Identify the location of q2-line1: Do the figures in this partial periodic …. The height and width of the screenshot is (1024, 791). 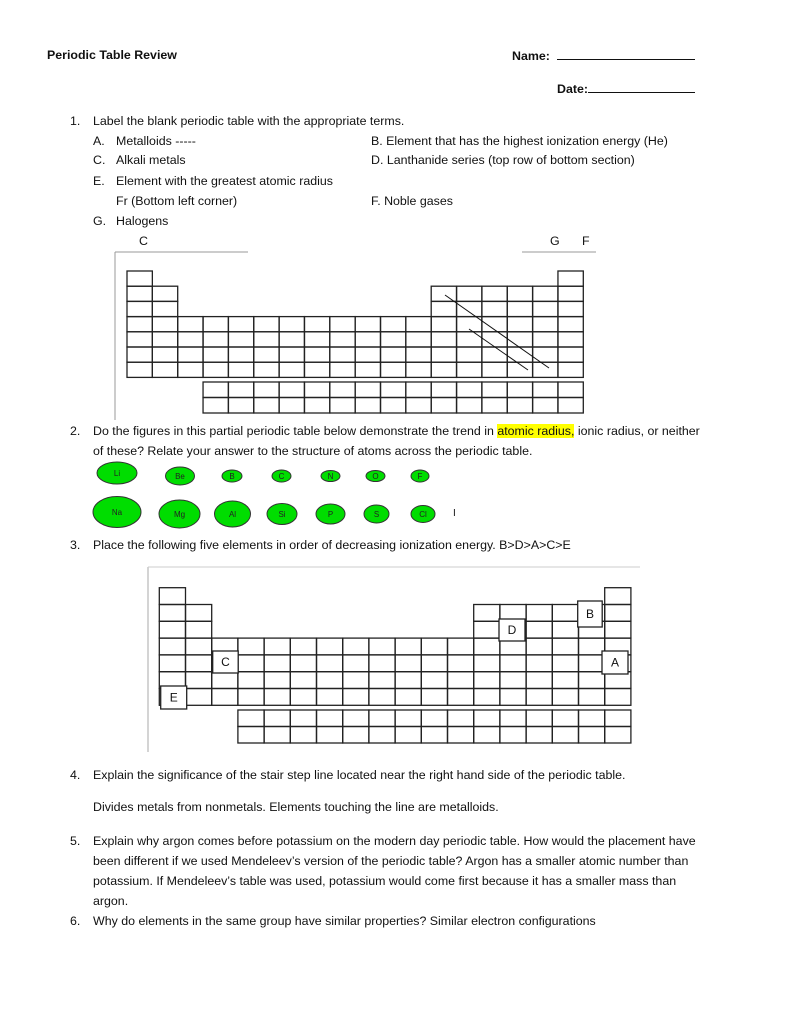
(396, 431).